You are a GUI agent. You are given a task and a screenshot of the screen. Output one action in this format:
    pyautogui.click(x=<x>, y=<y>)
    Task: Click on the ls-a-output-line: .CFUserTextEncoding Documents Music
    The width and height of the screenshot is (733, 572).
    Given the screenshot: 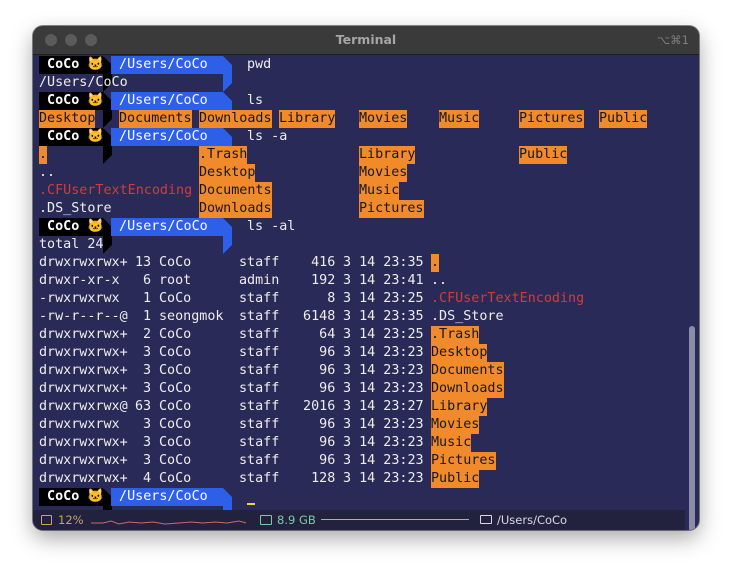 What is the action you would take?
    pyautogui.click(x=359, y=191)
    